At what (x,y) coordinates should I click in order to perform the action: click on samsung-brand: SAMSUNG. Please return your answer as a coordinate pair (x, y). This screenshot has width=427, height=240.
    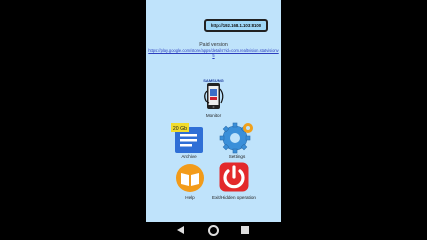
    Looking at the image, I should click on (213, 80).